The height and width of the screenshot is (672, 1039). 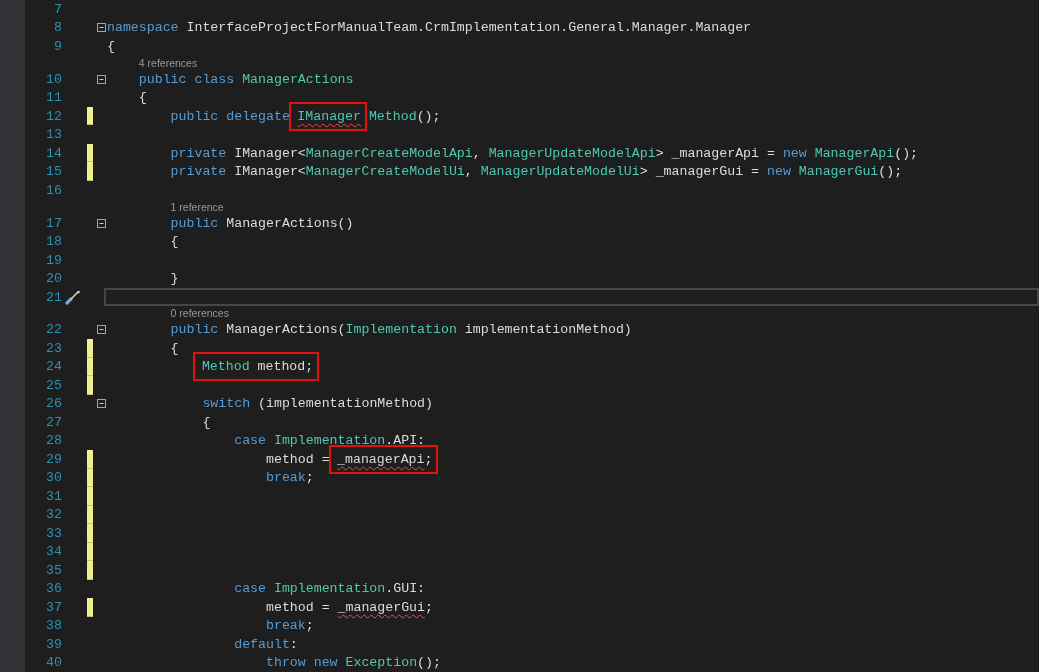 I want to click on line-number: 40, so click(x=54, y=663).